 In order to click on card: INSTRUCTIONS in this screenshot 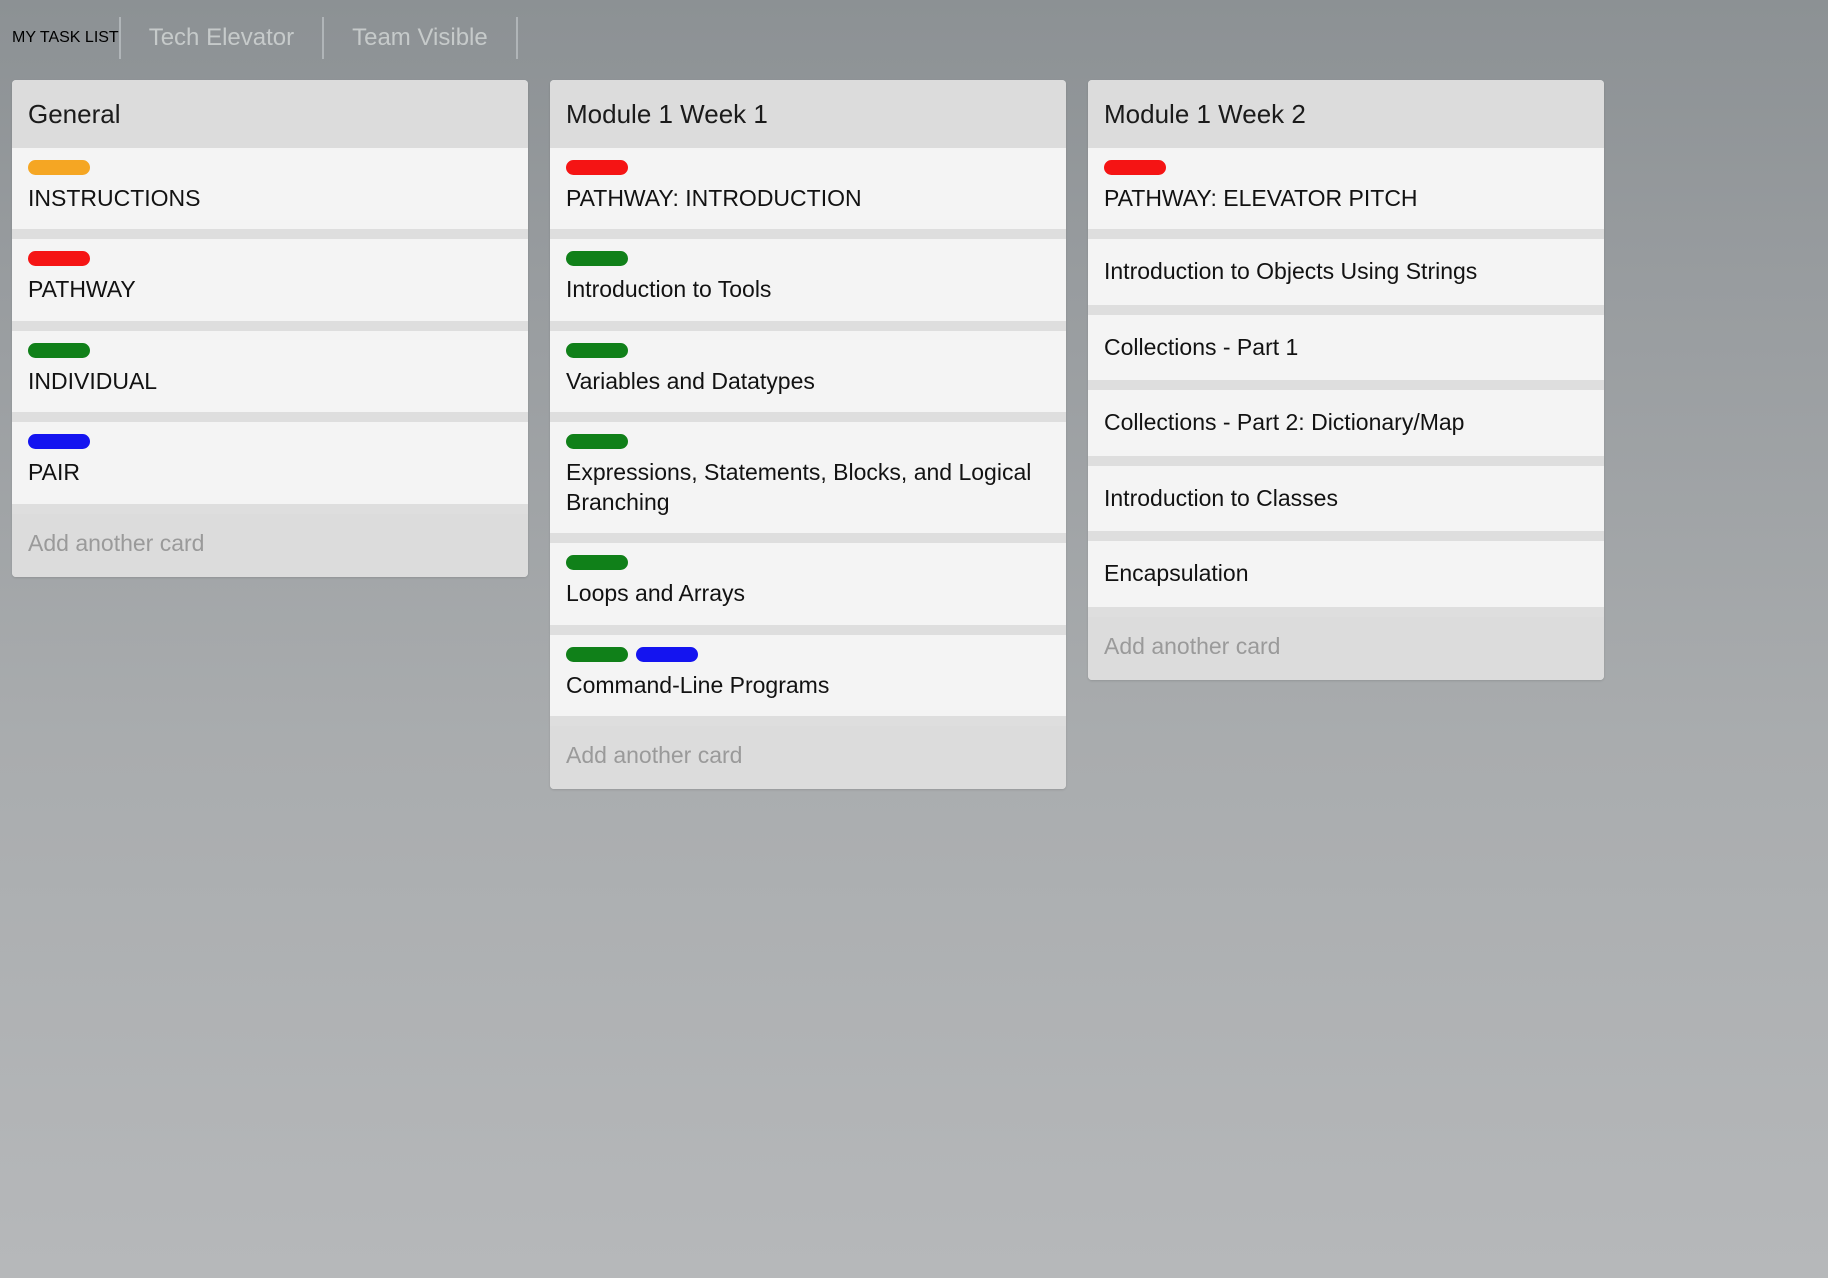, I will do `click(270, 189)`.